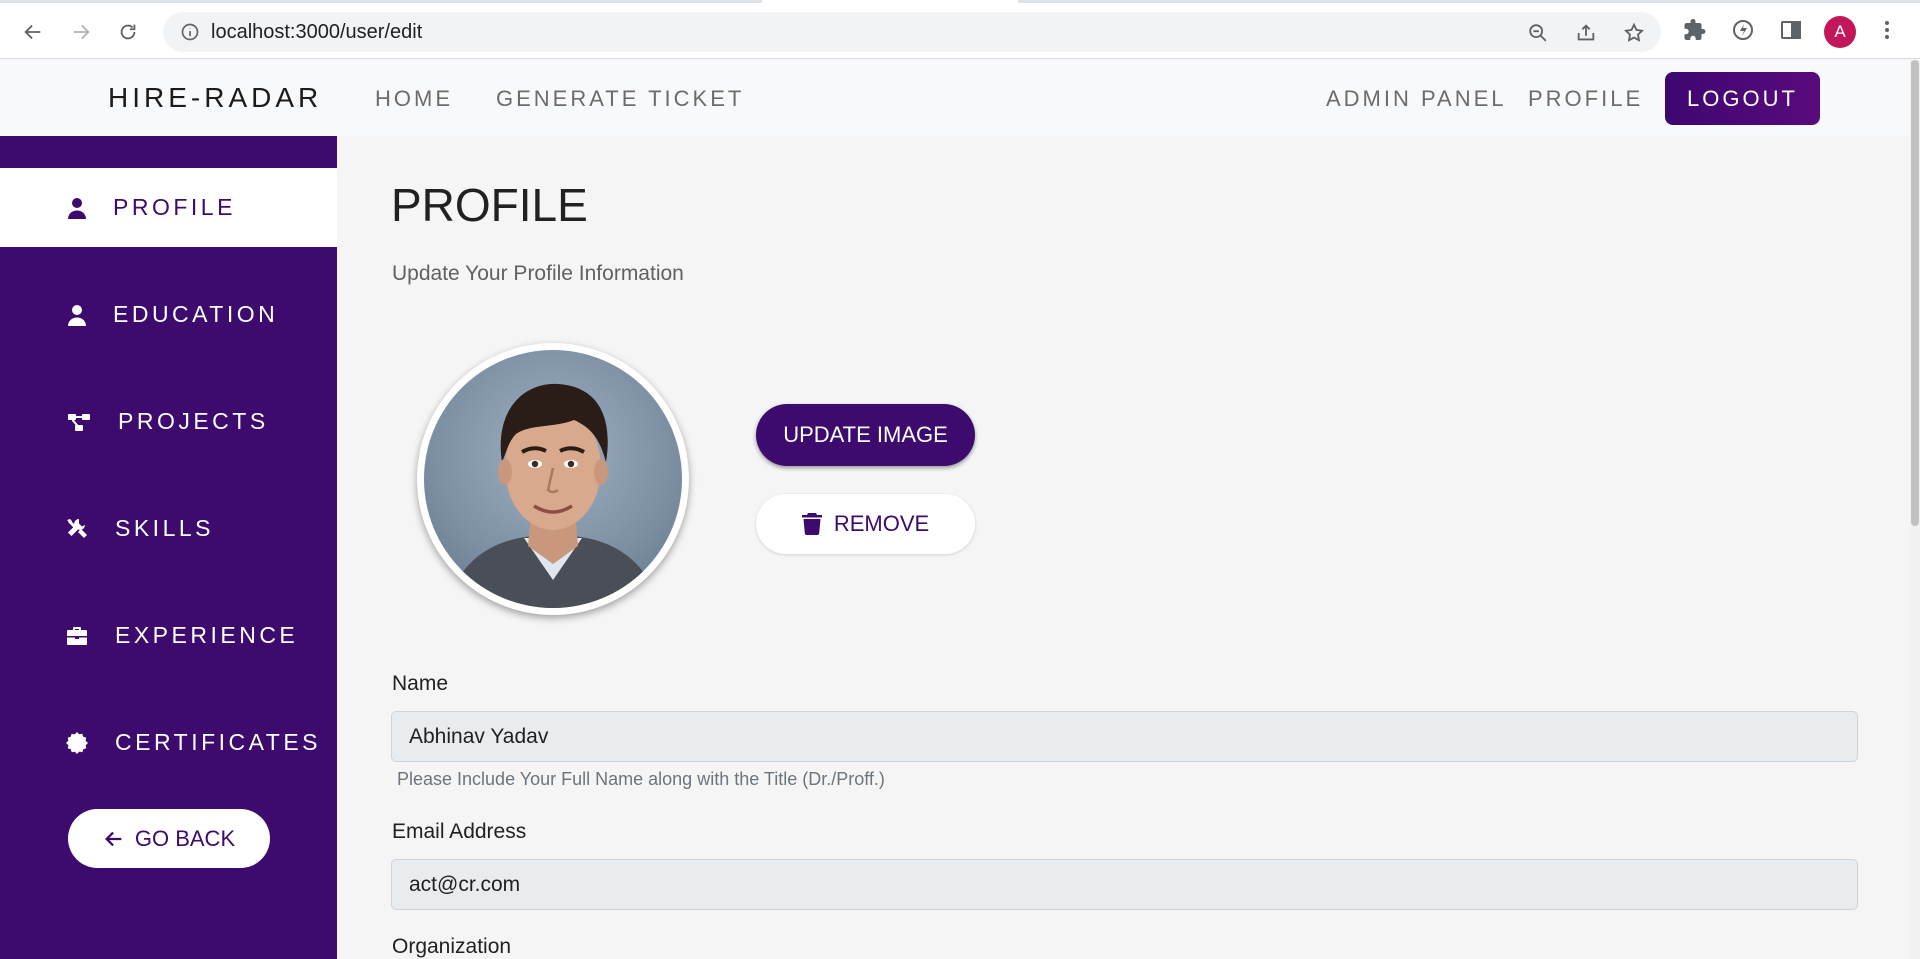 The image size is (1920, 959). I want to click on profile-photo, so click(553, 479).